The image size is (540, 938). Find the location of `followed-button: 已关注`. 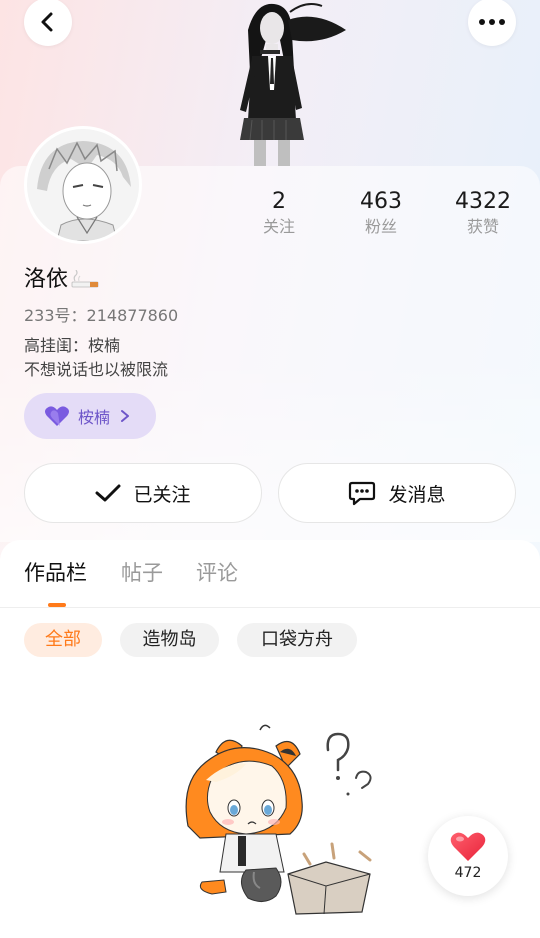

followed-button: 已关注 is located at coordinates (143, 493).